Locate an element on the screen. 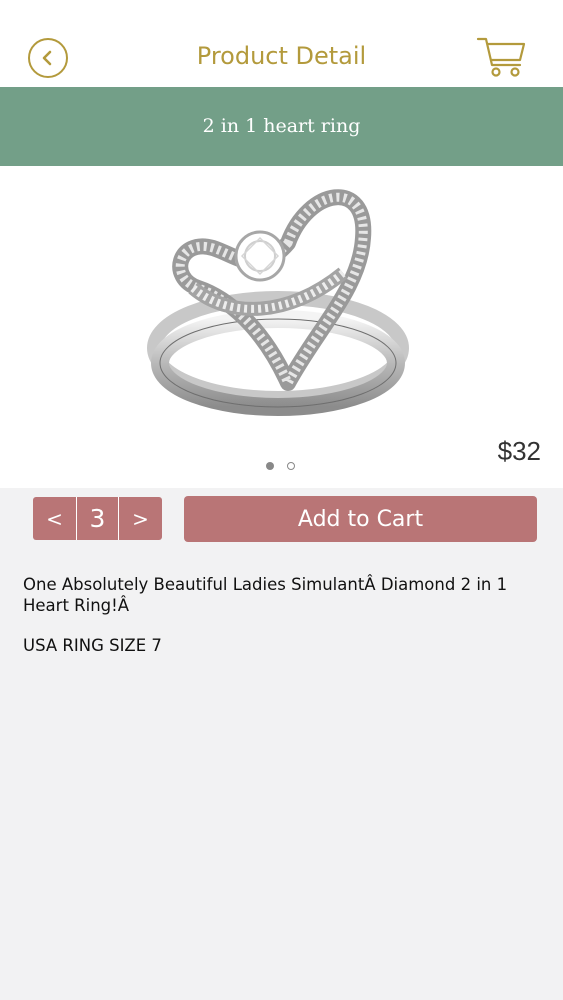 The image size is (563, 1000). product-price: $32 is located at coordinates (519, 451).